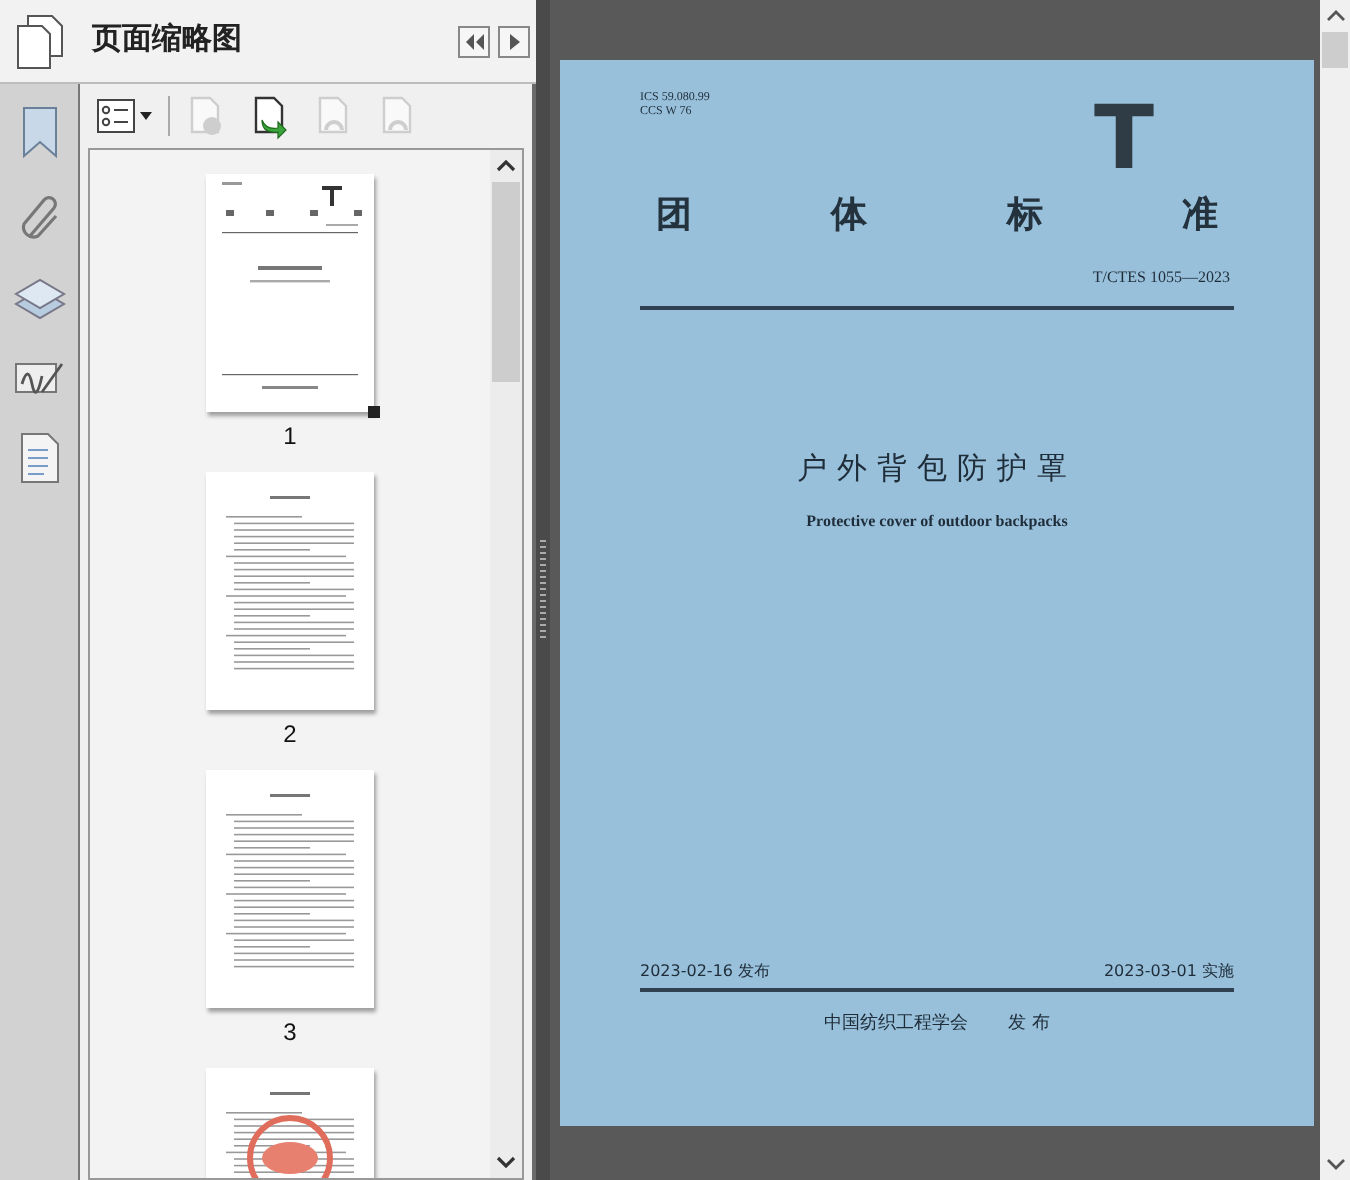 This screenshot has width=1350, height=1180. What do you see at coordinates (849, 216) in the screenshot?
I see `heading-character: 体` at bounding box center [849, 216].